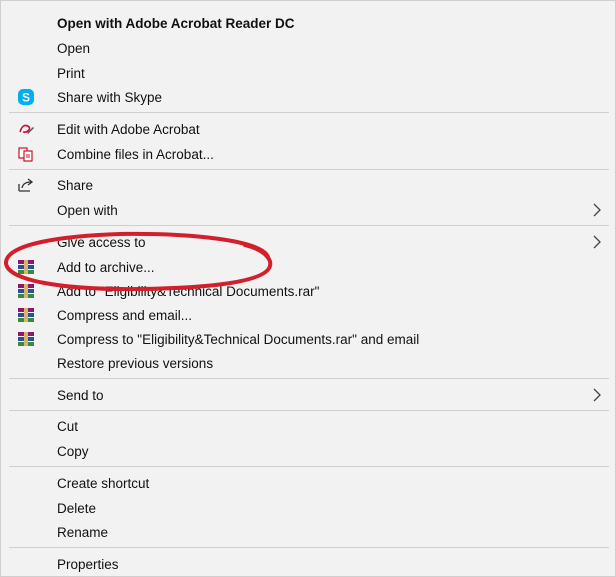  I want to click on menu-item-give-access-to: Give access to, so click(308, 242).